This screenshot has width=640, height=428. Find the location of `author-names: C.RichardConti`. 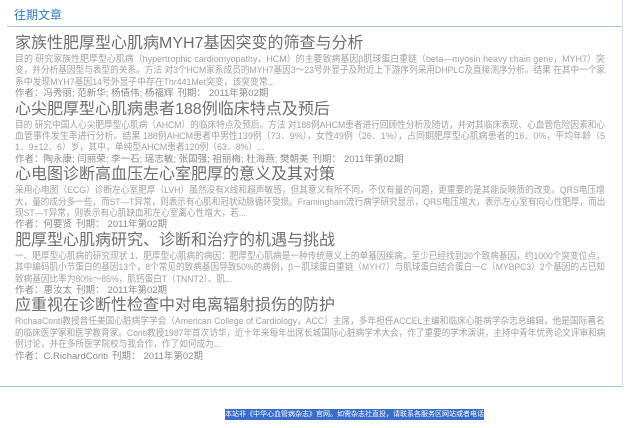

author-names: C.RichardConti is located at coordinates (75, 356).